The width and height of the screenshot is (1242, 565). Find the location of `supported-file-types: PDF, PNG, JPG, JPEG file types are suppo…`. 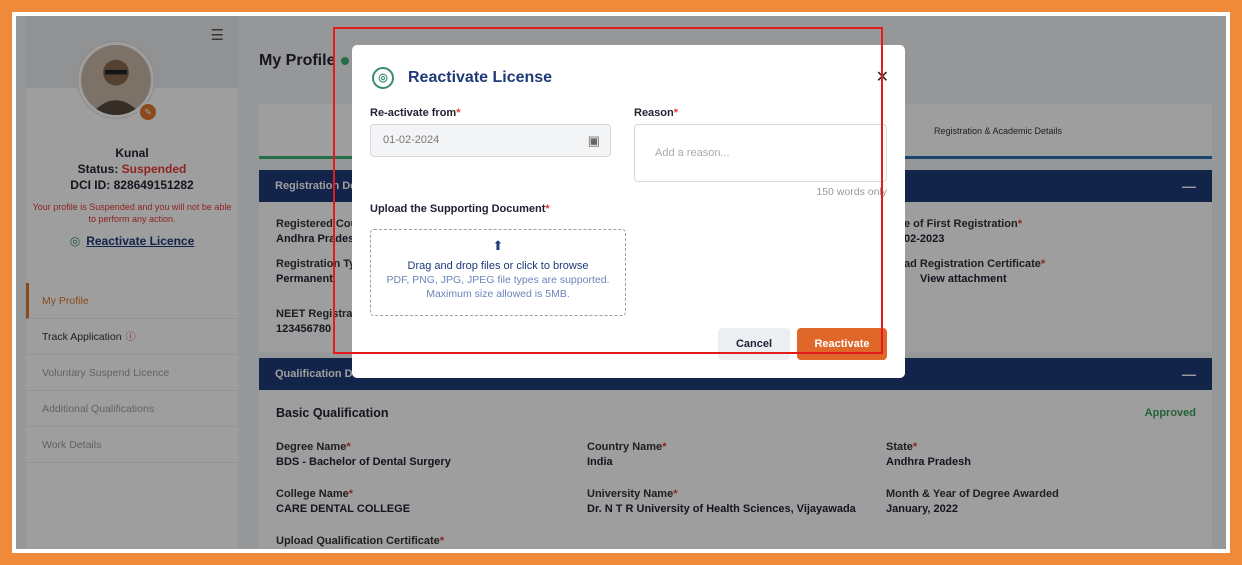

supported-file-types: PDF, PNG, JPG, JPEG file types are suppo… is located at coordinates (498, 280).